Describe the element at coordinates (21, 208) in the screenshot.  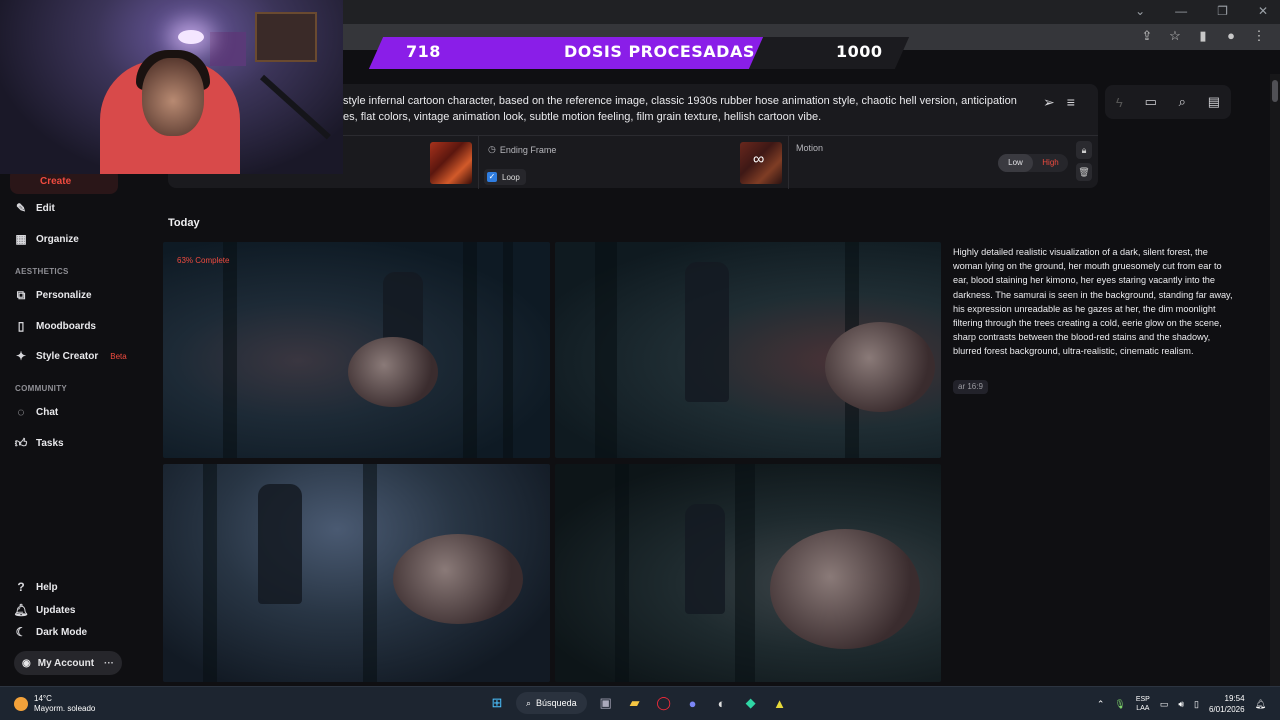
I see `edit-icon: ✎` at that location.